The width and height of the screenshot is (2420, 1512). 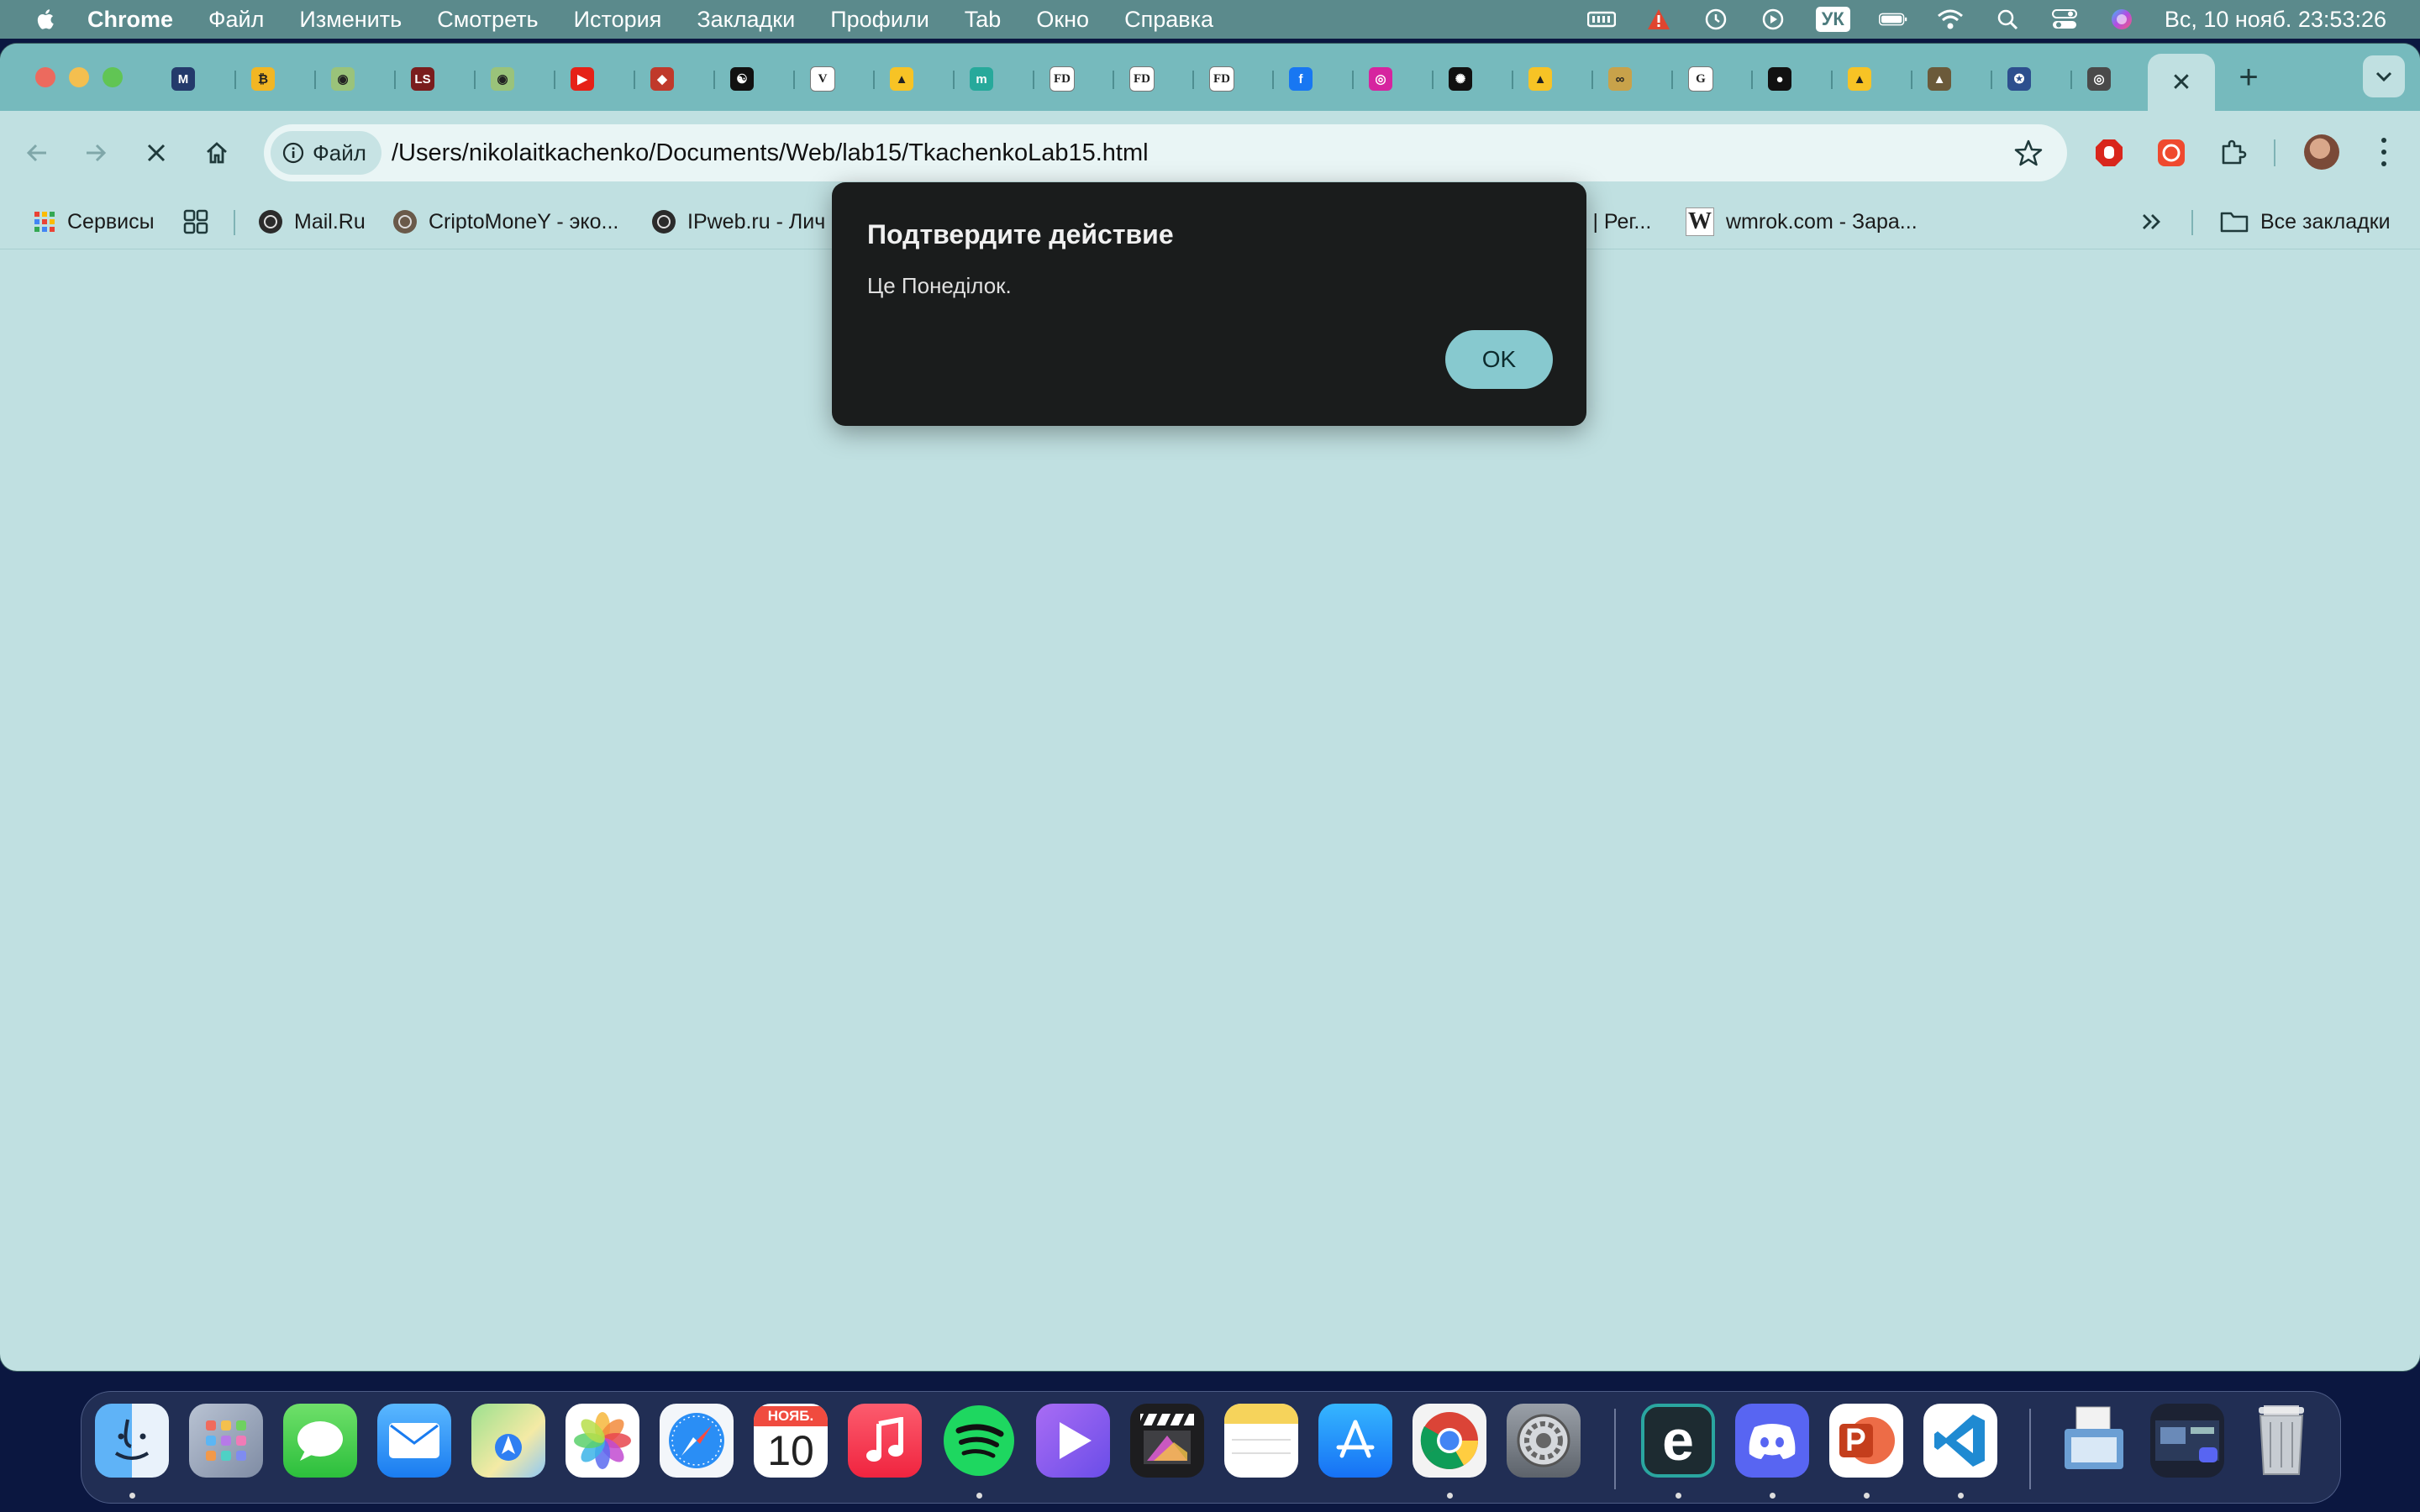 I want to click on tab-20: ●, so click(x=1796, y=78).